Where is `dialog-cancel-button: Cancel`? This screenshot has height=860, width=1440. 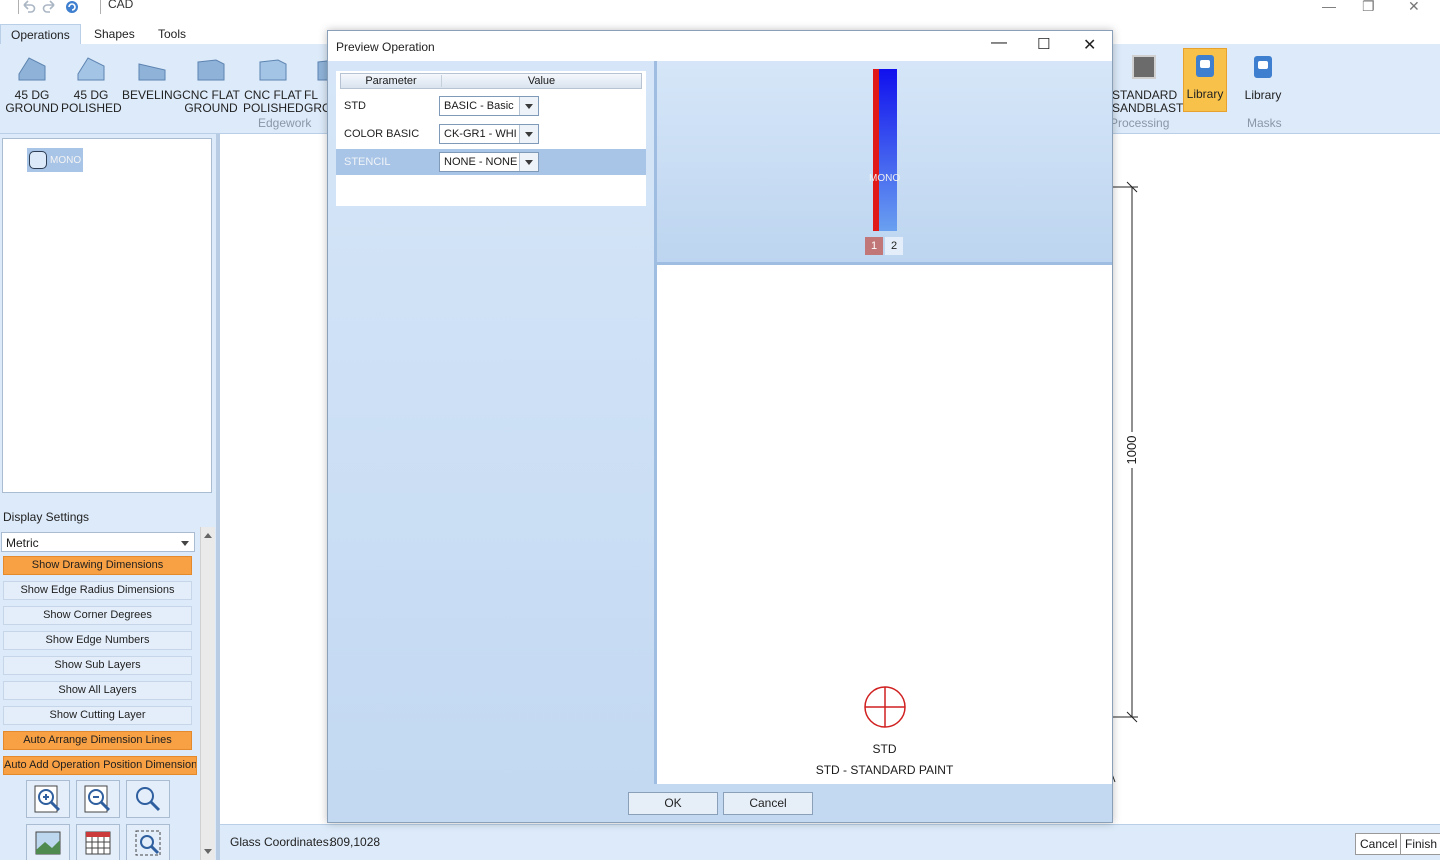
dialog-cancel-button: Cancel is located at coordinates (768, 803).